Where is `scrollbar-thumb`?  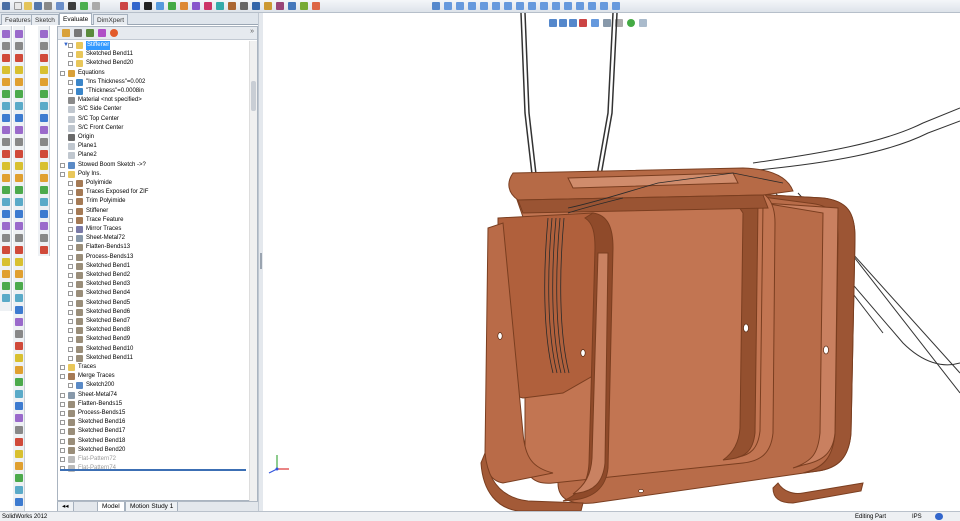
scrollbar-thumb is located at coordinates (253, 96).